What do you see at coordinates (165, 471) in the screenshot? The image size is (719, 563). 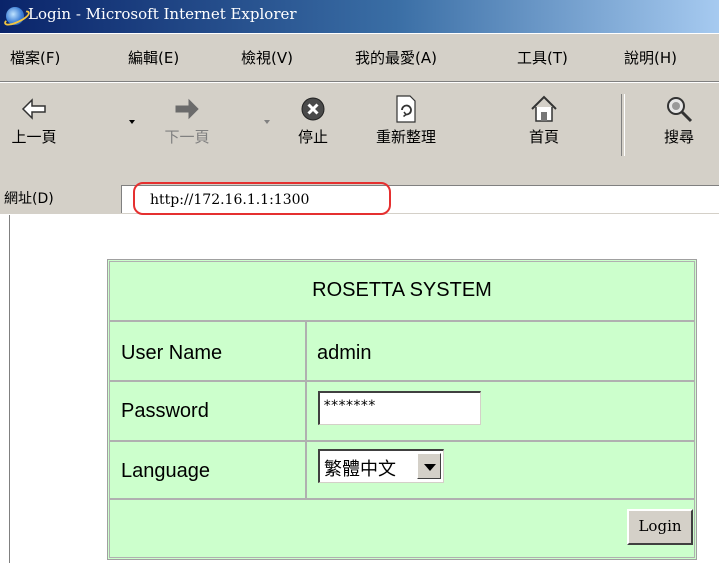 I see `language-label: Language` at bounding box center [165, 471].